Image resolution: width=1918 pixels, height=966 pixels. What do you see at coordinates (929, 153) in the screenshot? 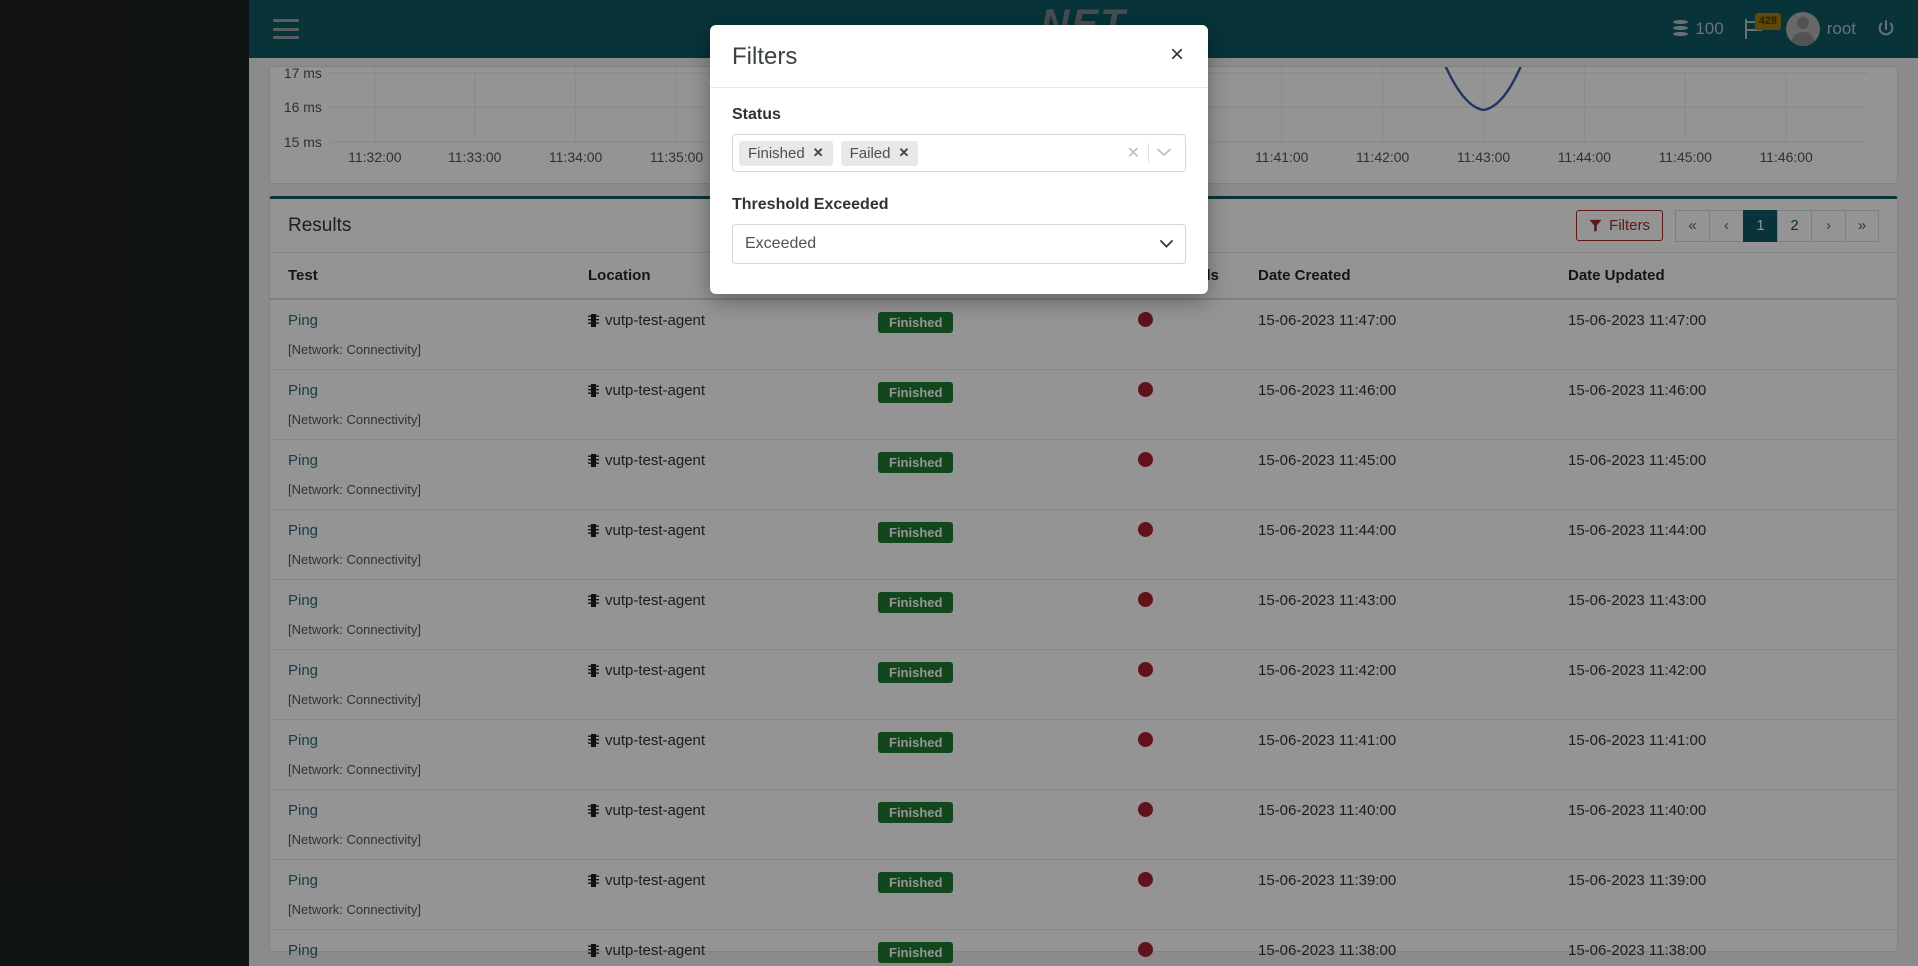
I see `status-selected-tags: Finished ✕ Failed ✕` at bounding box center [929, 153].